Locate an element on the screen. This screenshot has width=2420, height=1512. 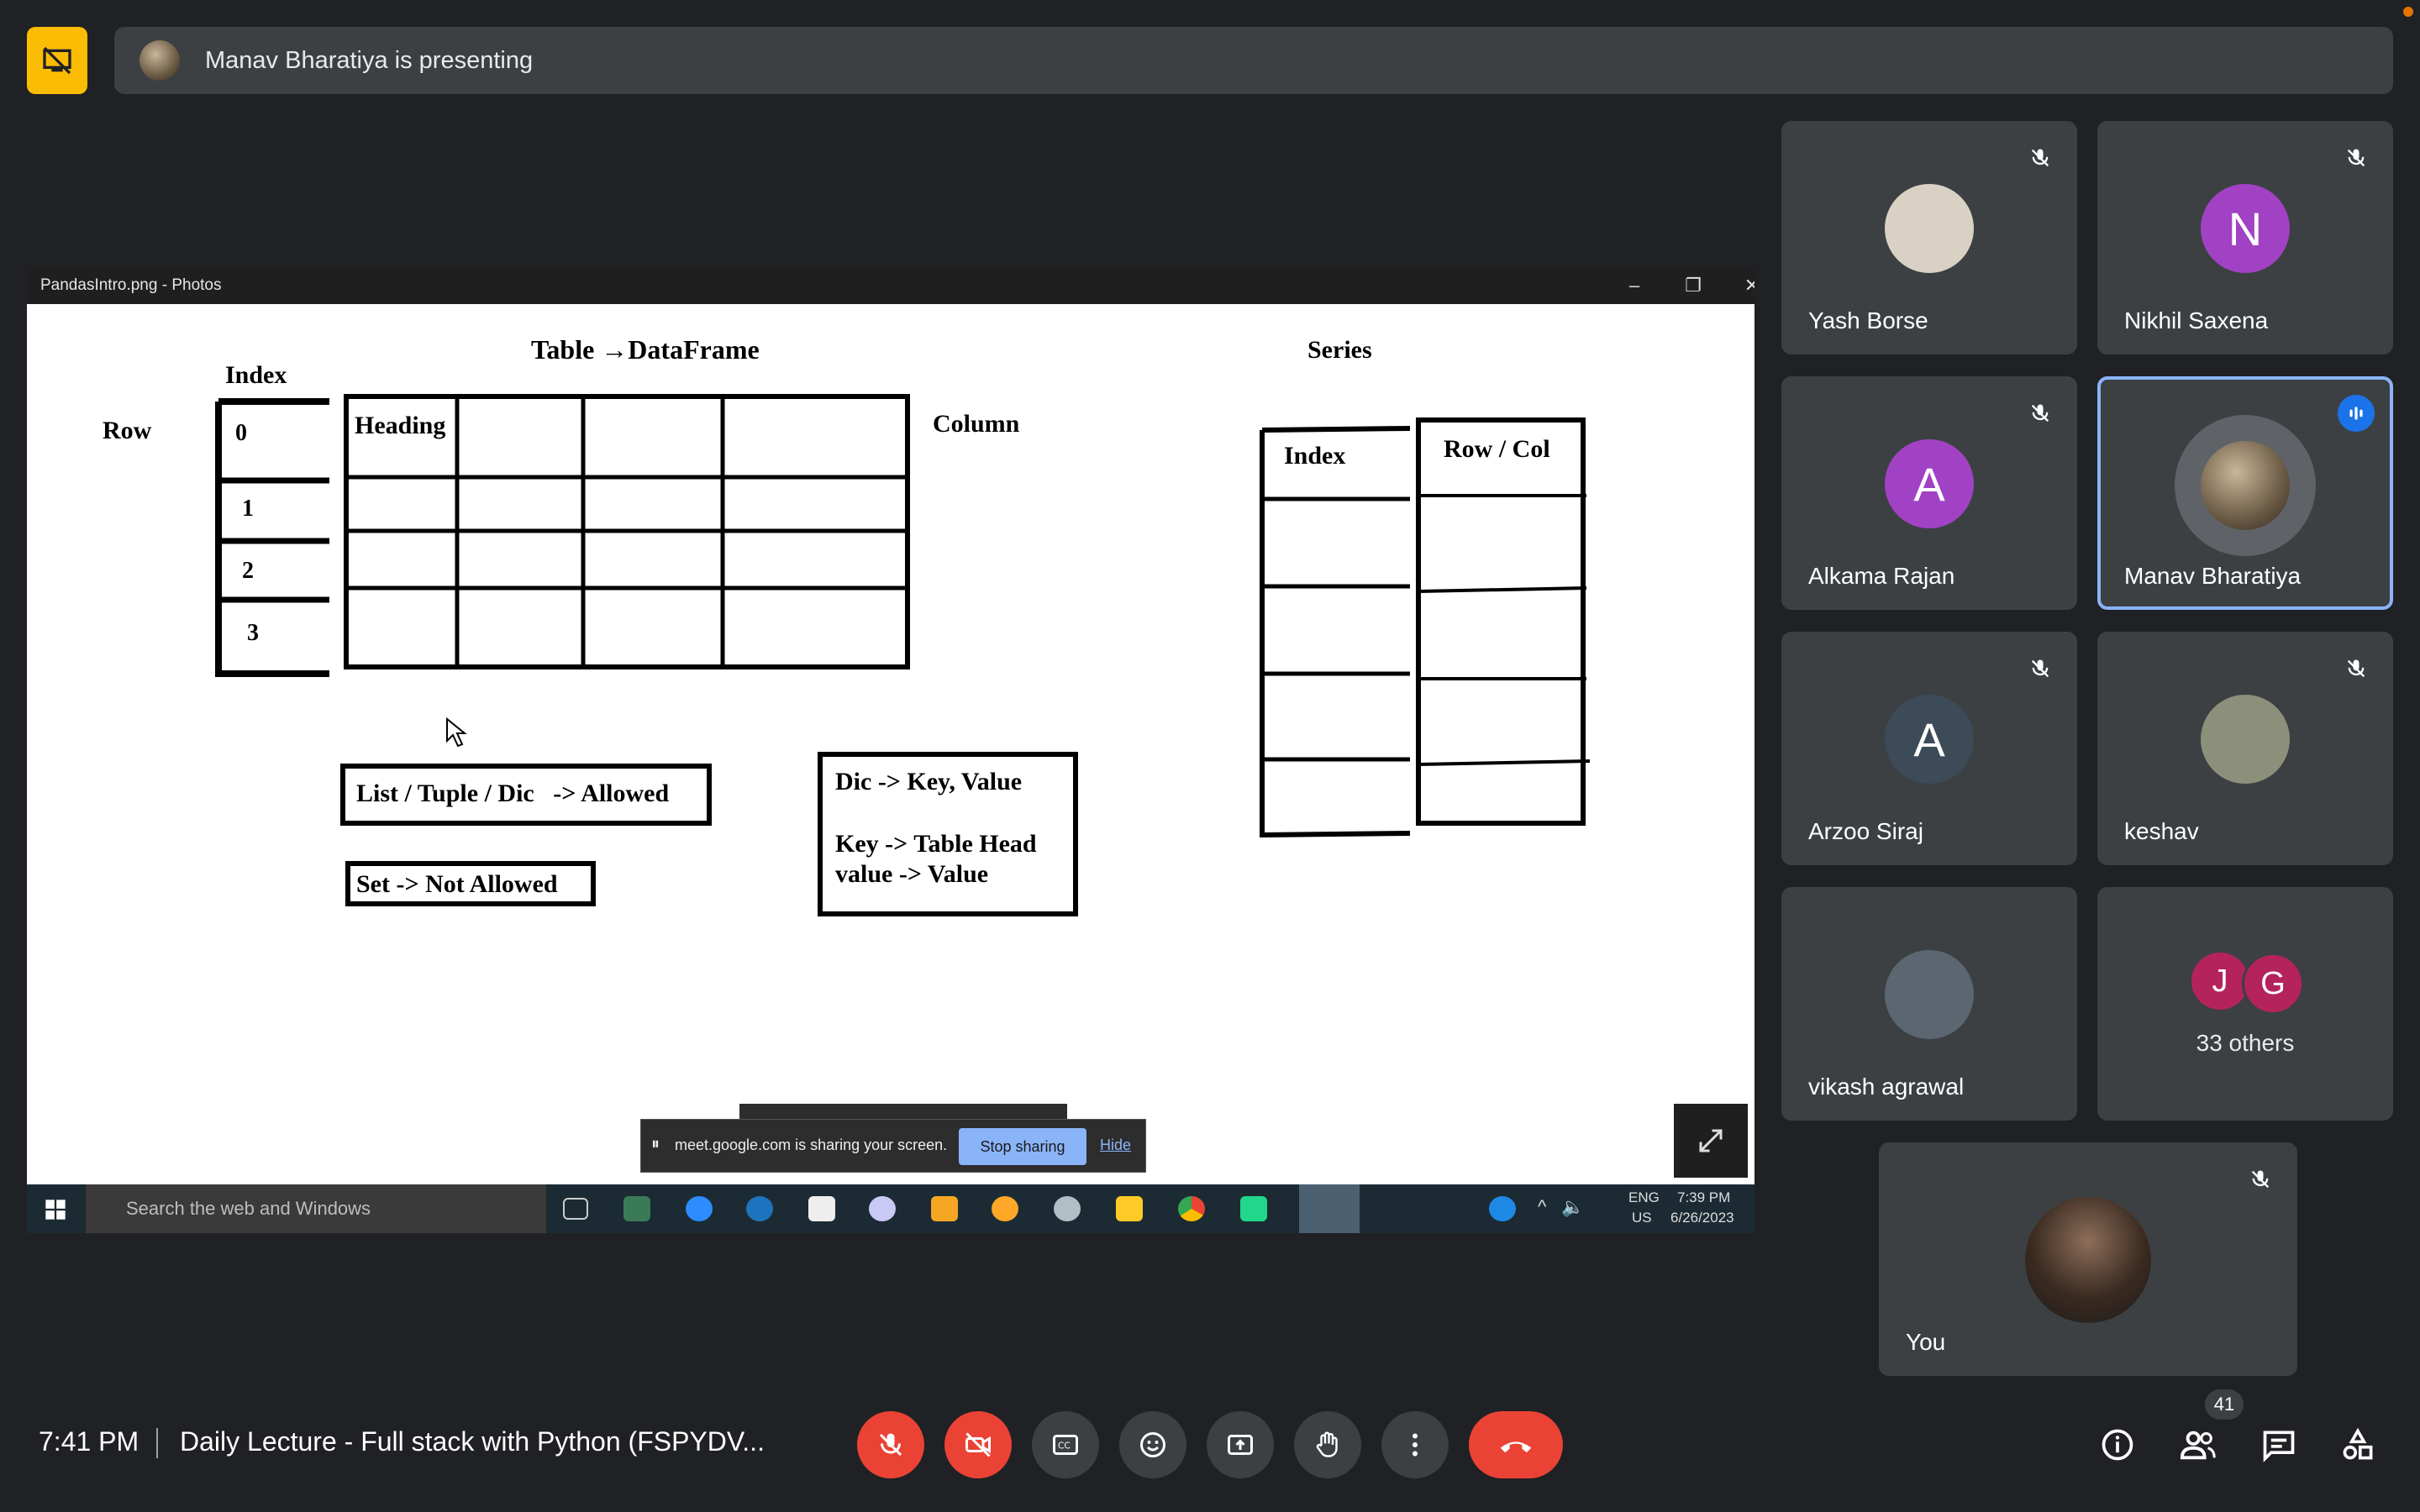
row-index-1: 1 is located at coordinates (248, 509).